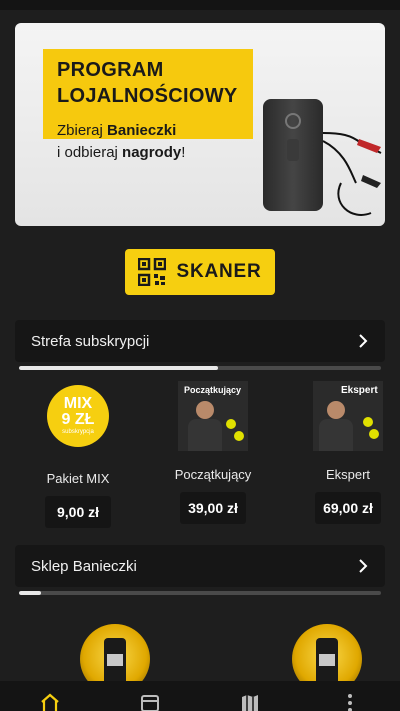 This screenshot has height=711, width=400. I want to click on subscriptions-title: Strefa subskrypcji, so click(90, 341).